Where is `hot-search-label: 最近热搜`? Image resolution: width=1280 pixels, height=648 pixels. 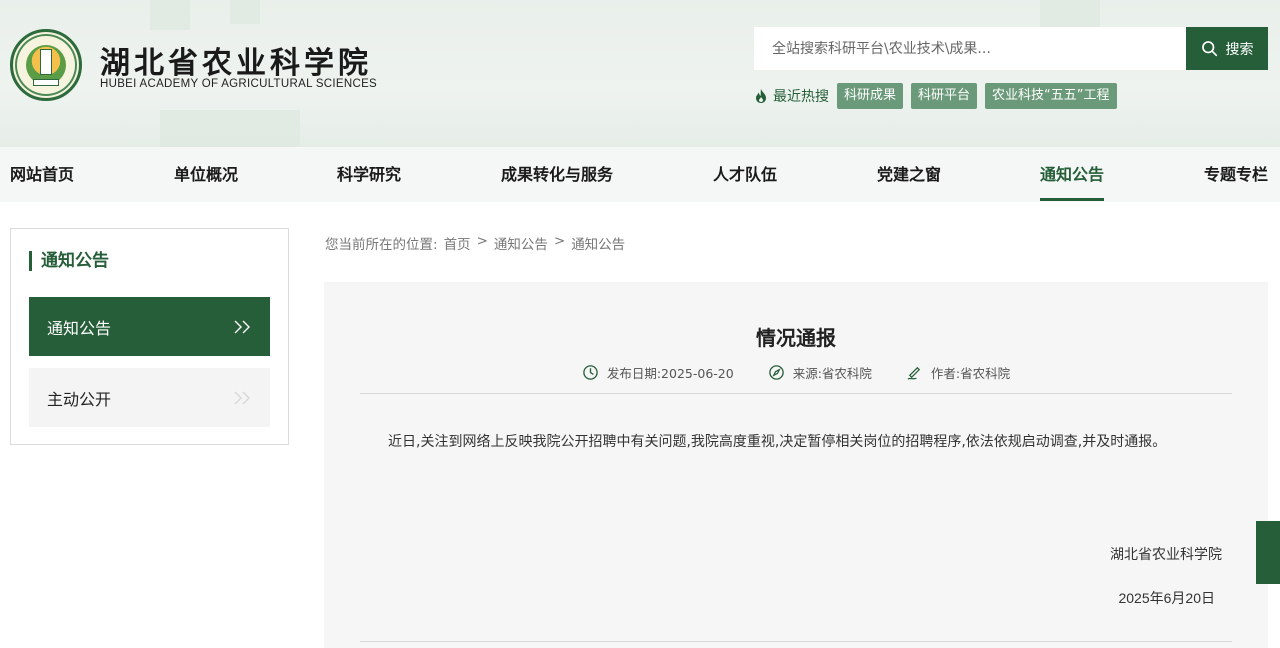 hot-search-label: 最近热搜 is located at coordinates (801, 97).